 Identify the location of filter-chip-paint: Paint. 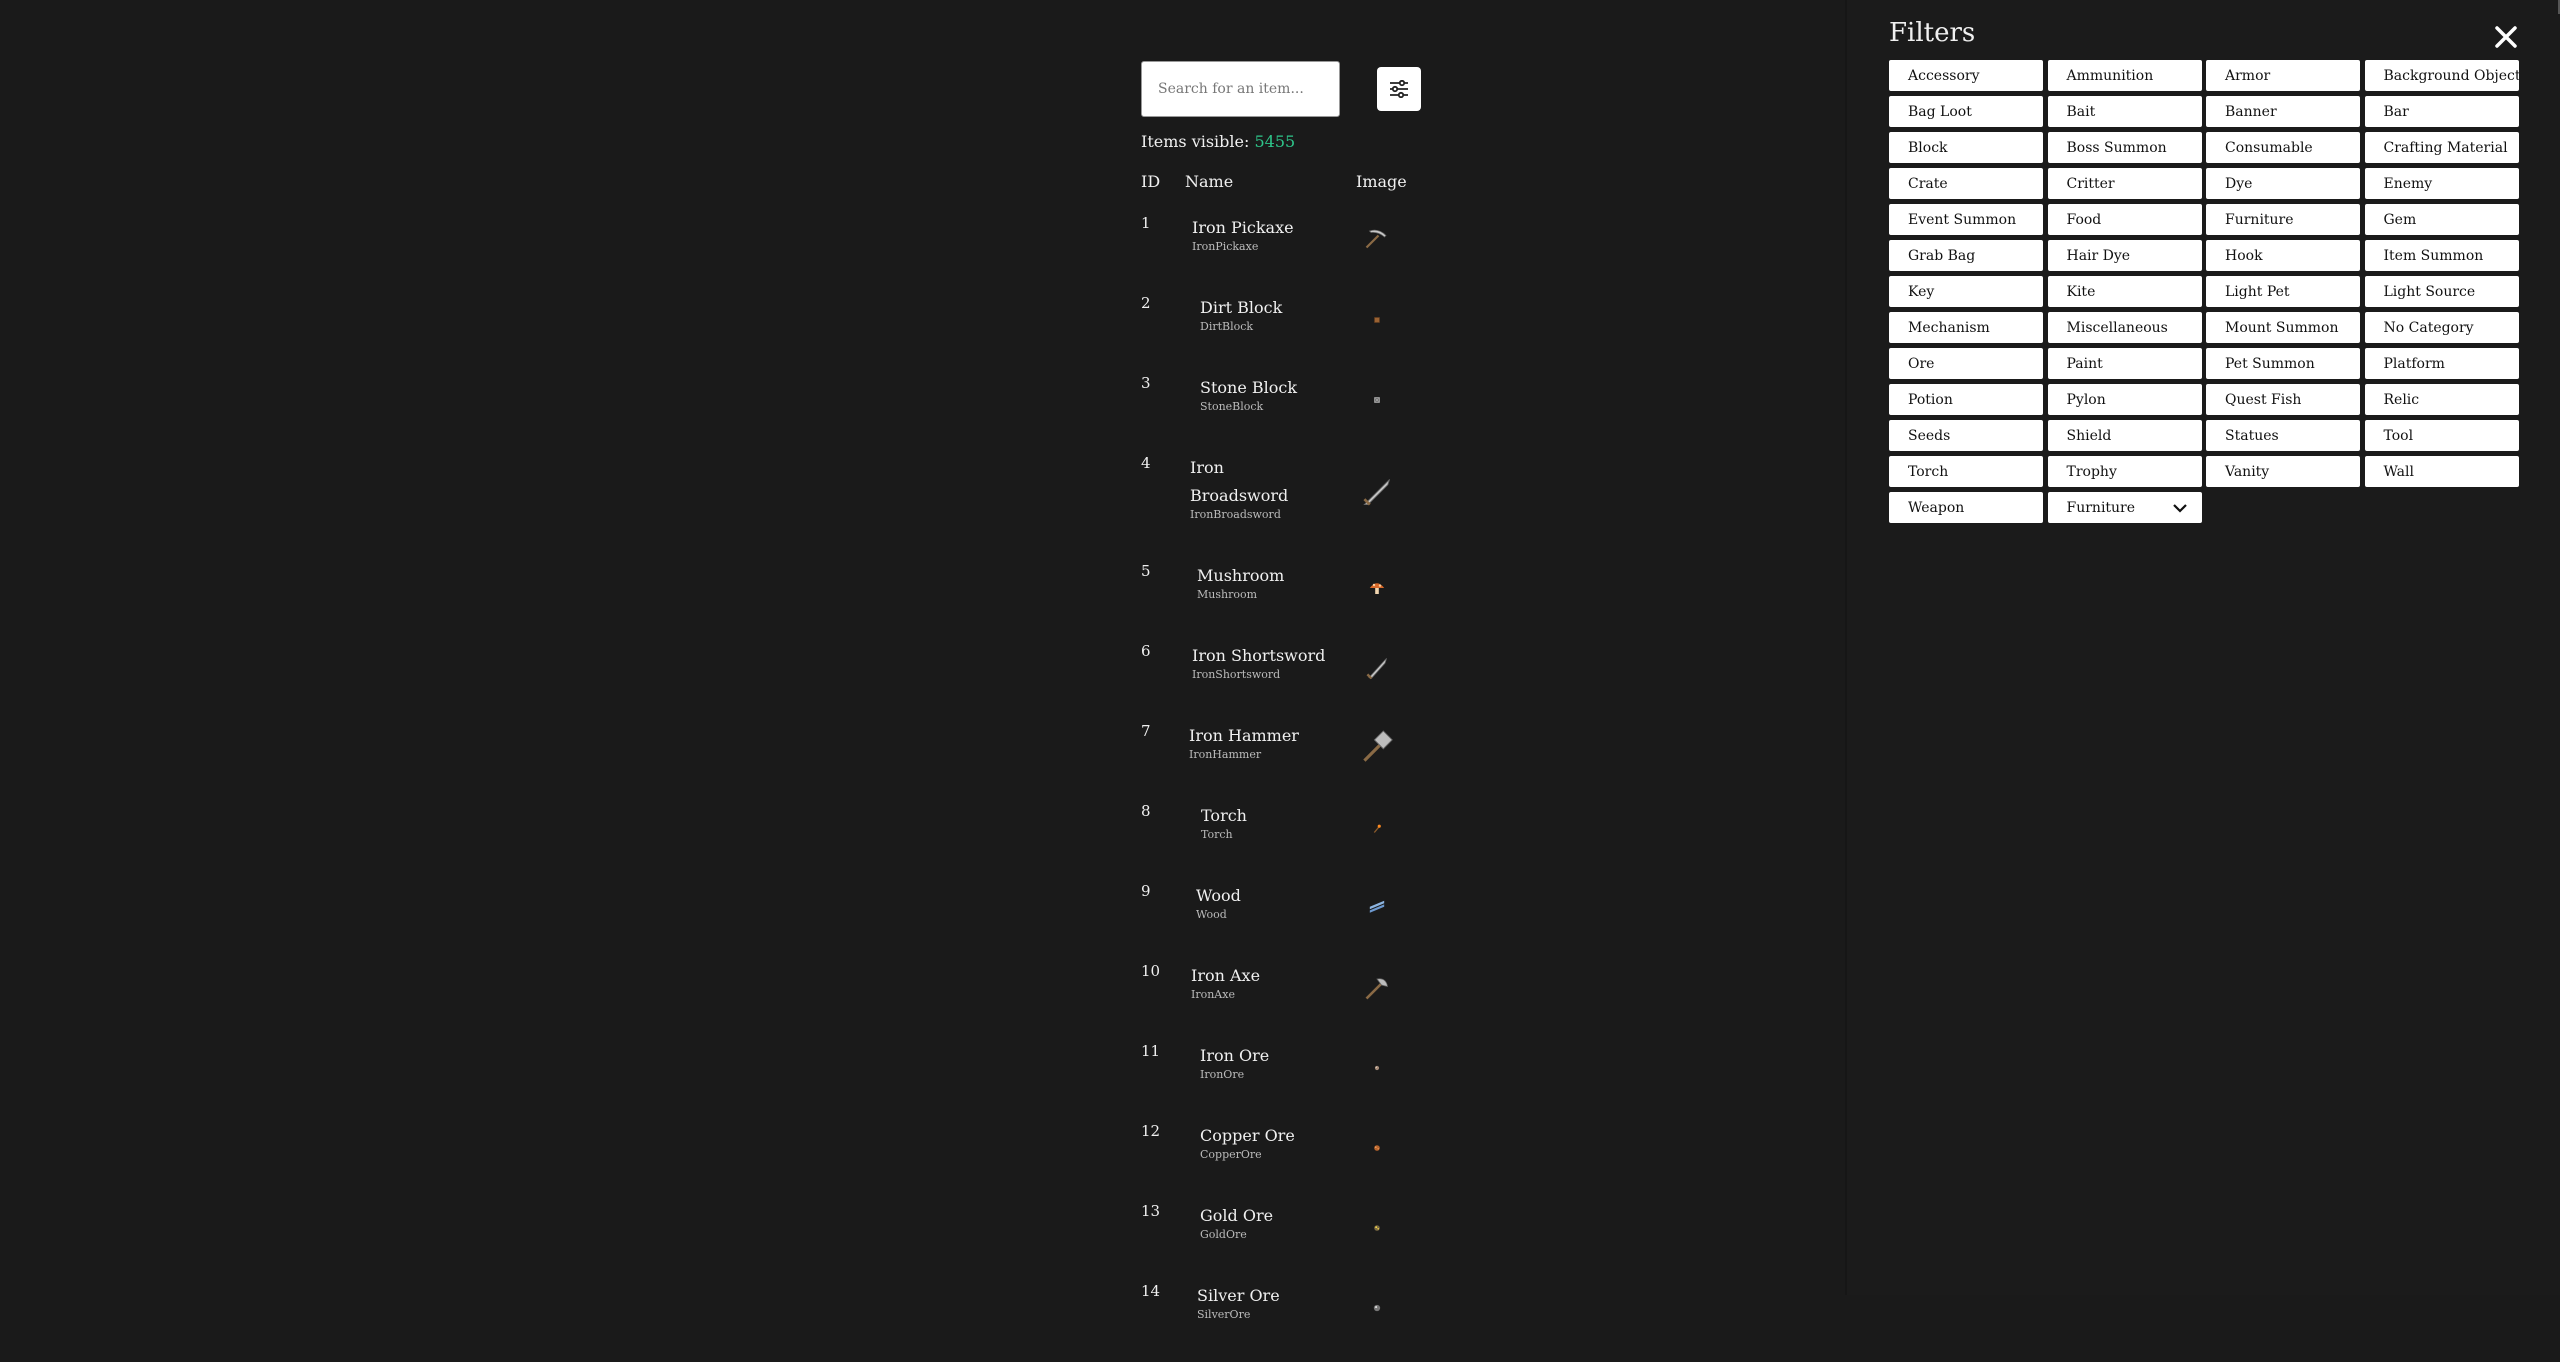
(2124, 363).